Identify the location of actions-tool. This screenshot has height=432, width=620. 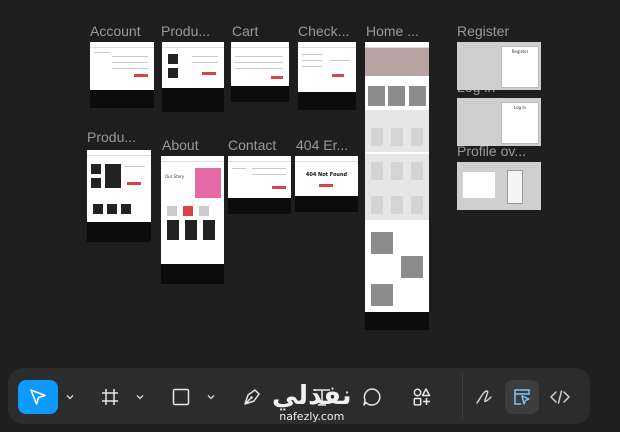
(422, 397).